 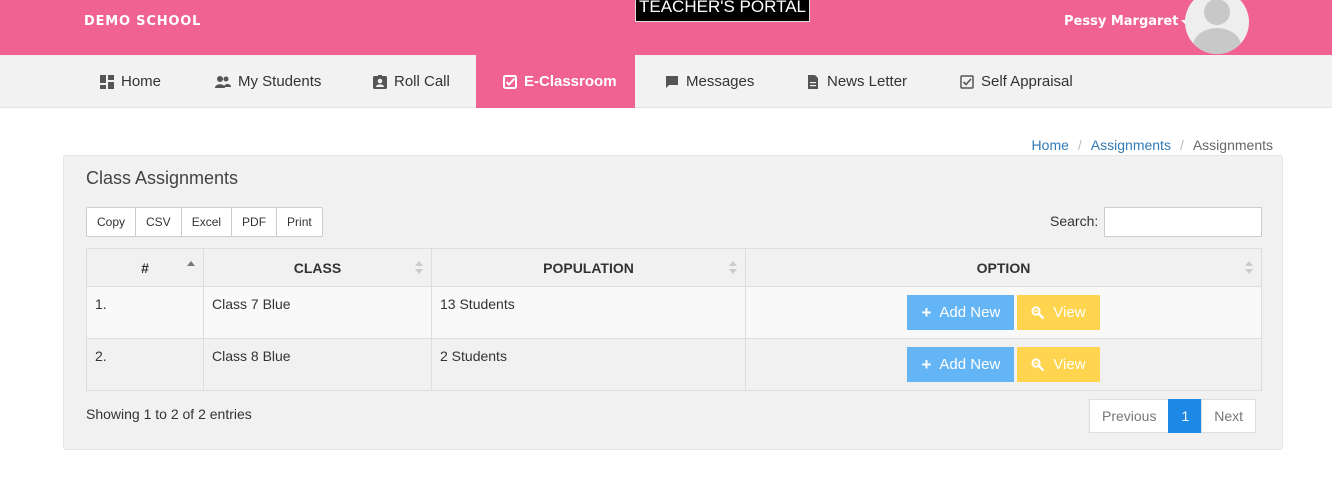 What do you see at coordinates (1003, 267) in the screenshot?
I see `column-header-option: OPTION` at bounding box center [1003, 267].